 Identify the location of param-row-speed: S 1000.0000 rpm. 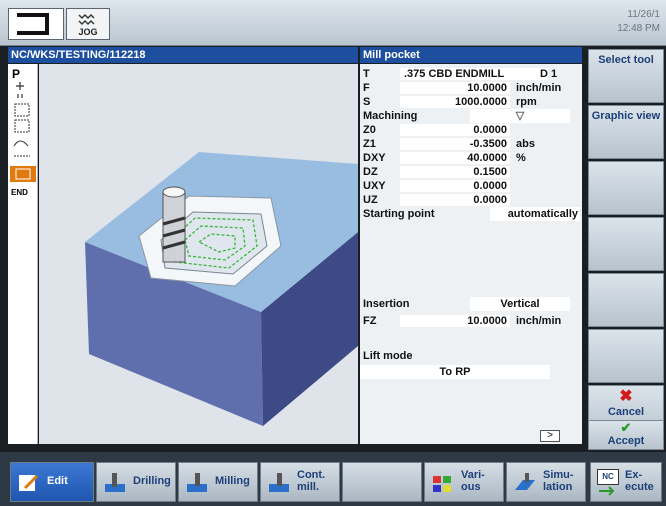
(471, 102).